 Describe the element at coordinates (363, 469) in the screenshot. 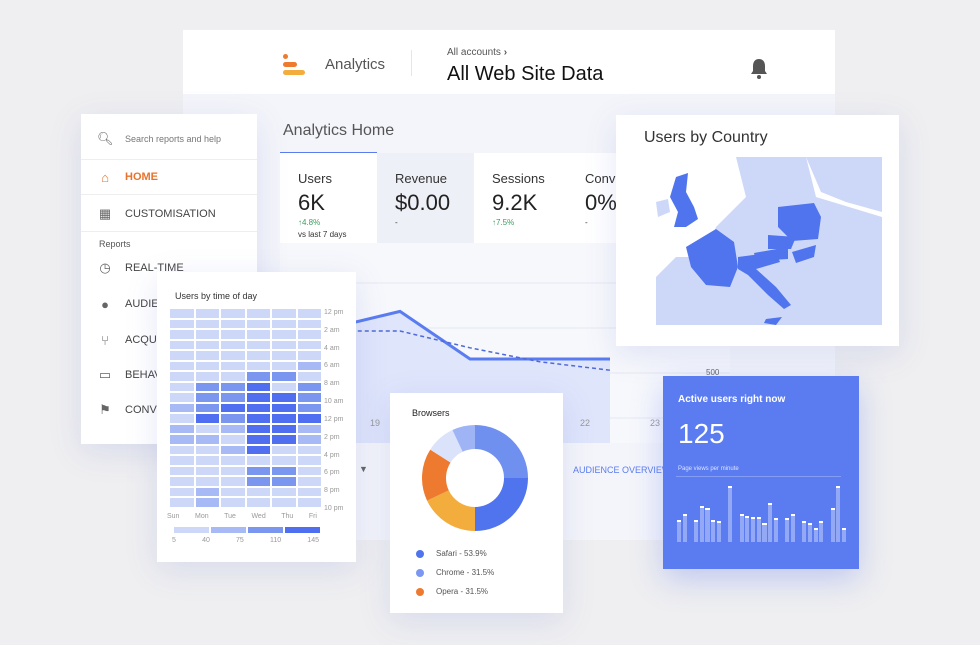

I see `caret-down-icon: ▼` at that location.